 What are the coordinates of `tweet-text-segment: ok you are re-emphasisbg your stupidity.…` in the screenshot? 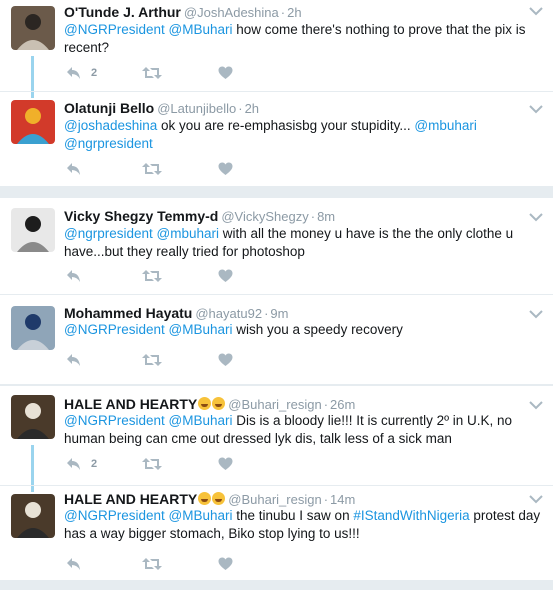 It's located at (286, 125).